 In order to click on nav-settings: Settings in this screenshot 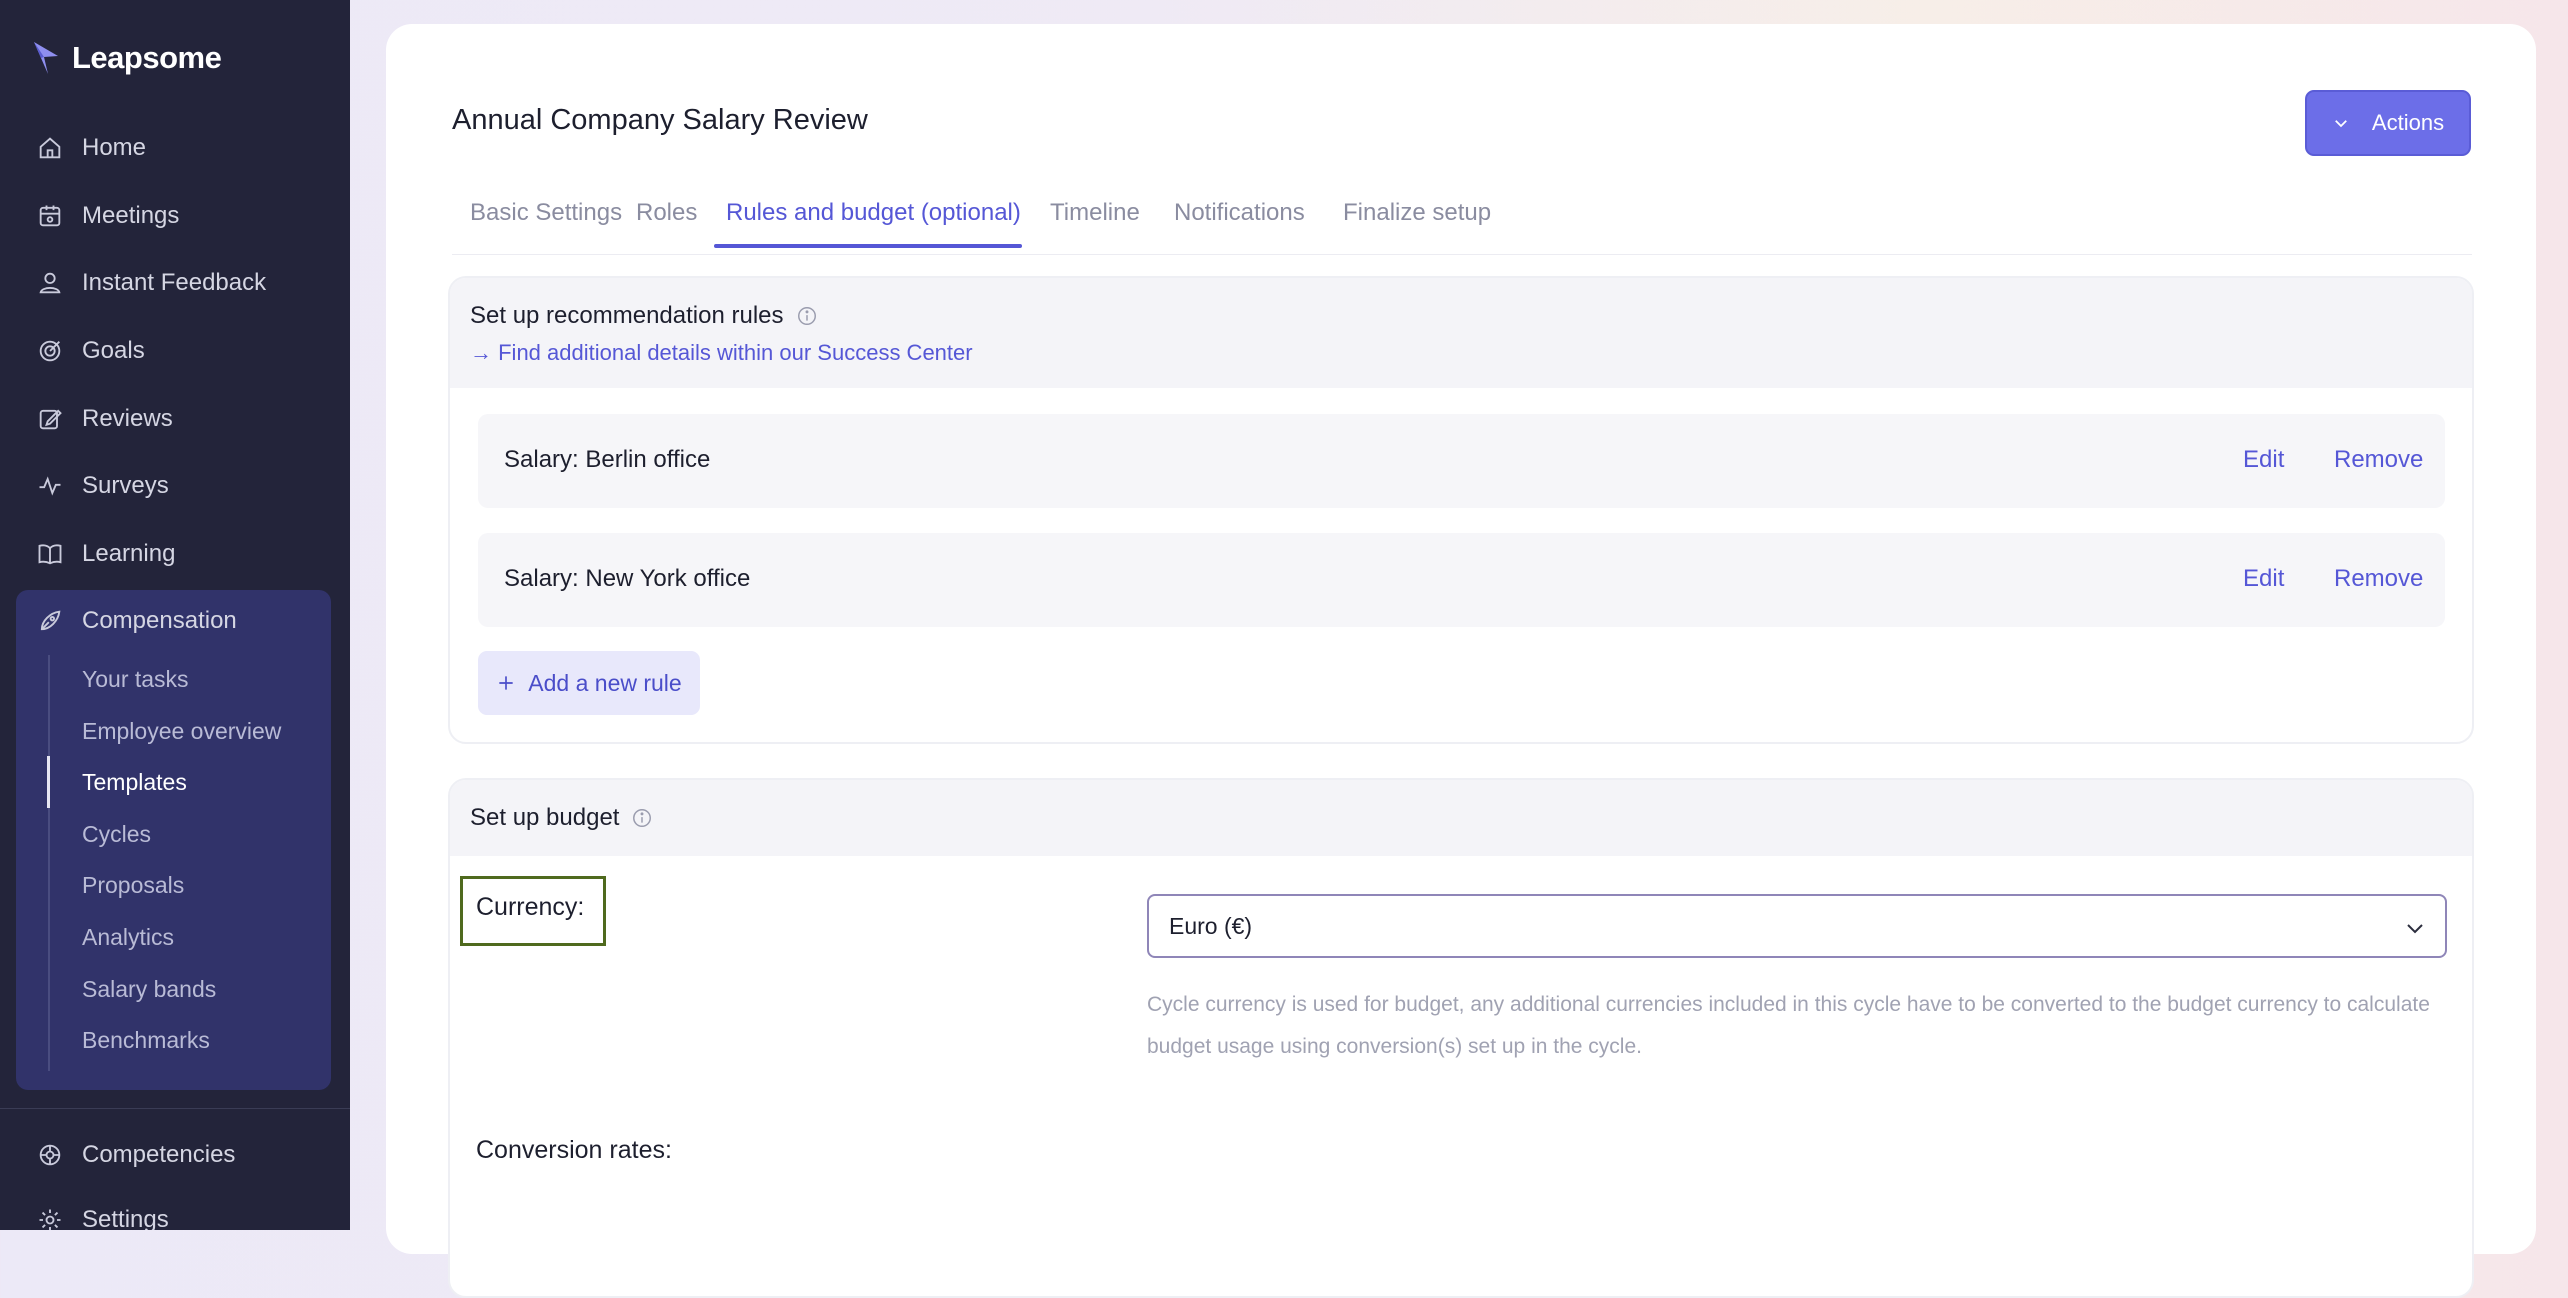, I will do `click(102, 1215)`.